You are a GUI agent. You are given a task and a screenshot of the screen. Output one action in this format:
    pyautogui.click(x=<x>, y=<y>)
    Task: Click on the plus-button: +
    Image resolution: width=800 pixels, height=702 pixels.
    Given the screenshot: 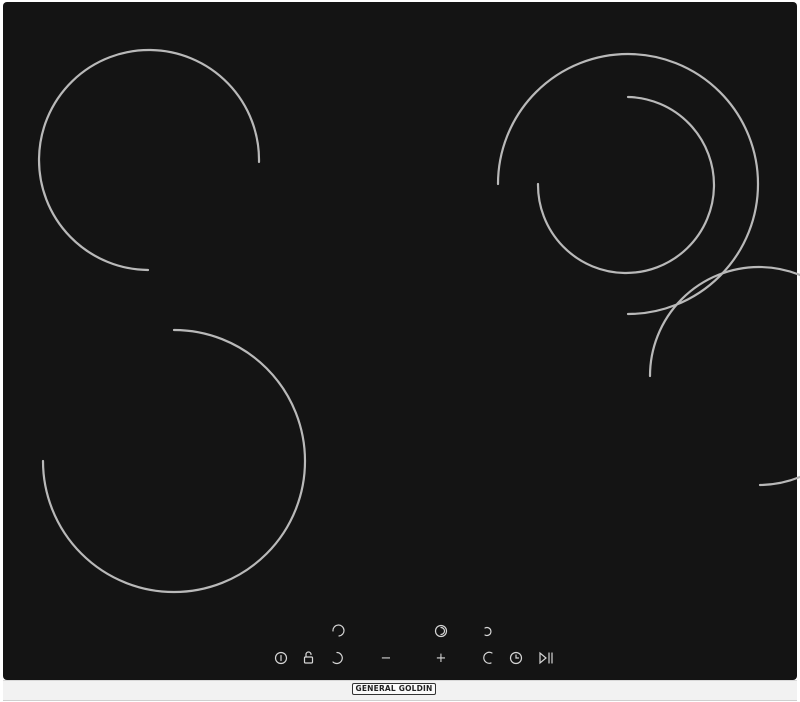 What is the action you would take?
    pyautogui.click(x=441, y=658)
    